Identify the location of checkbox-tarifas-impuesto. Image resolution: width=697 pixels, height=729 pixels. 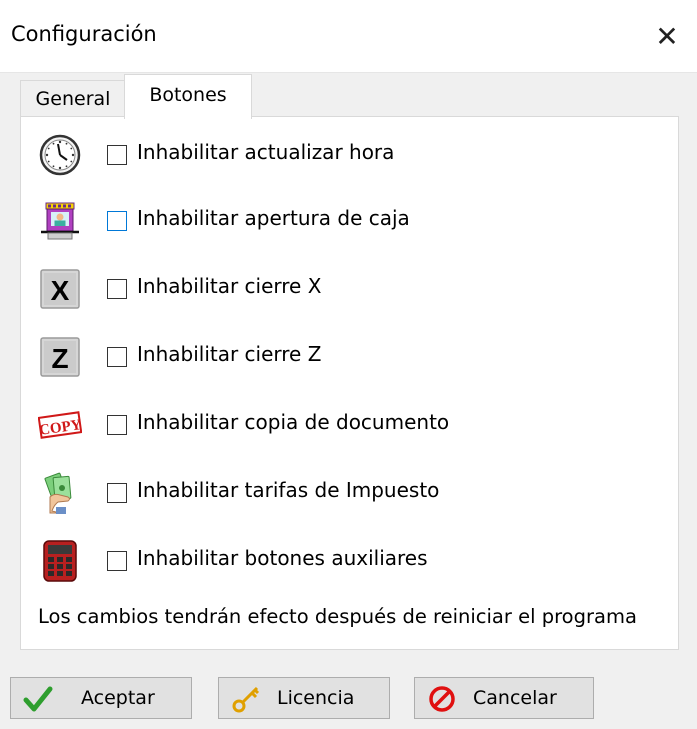
(117, 493).